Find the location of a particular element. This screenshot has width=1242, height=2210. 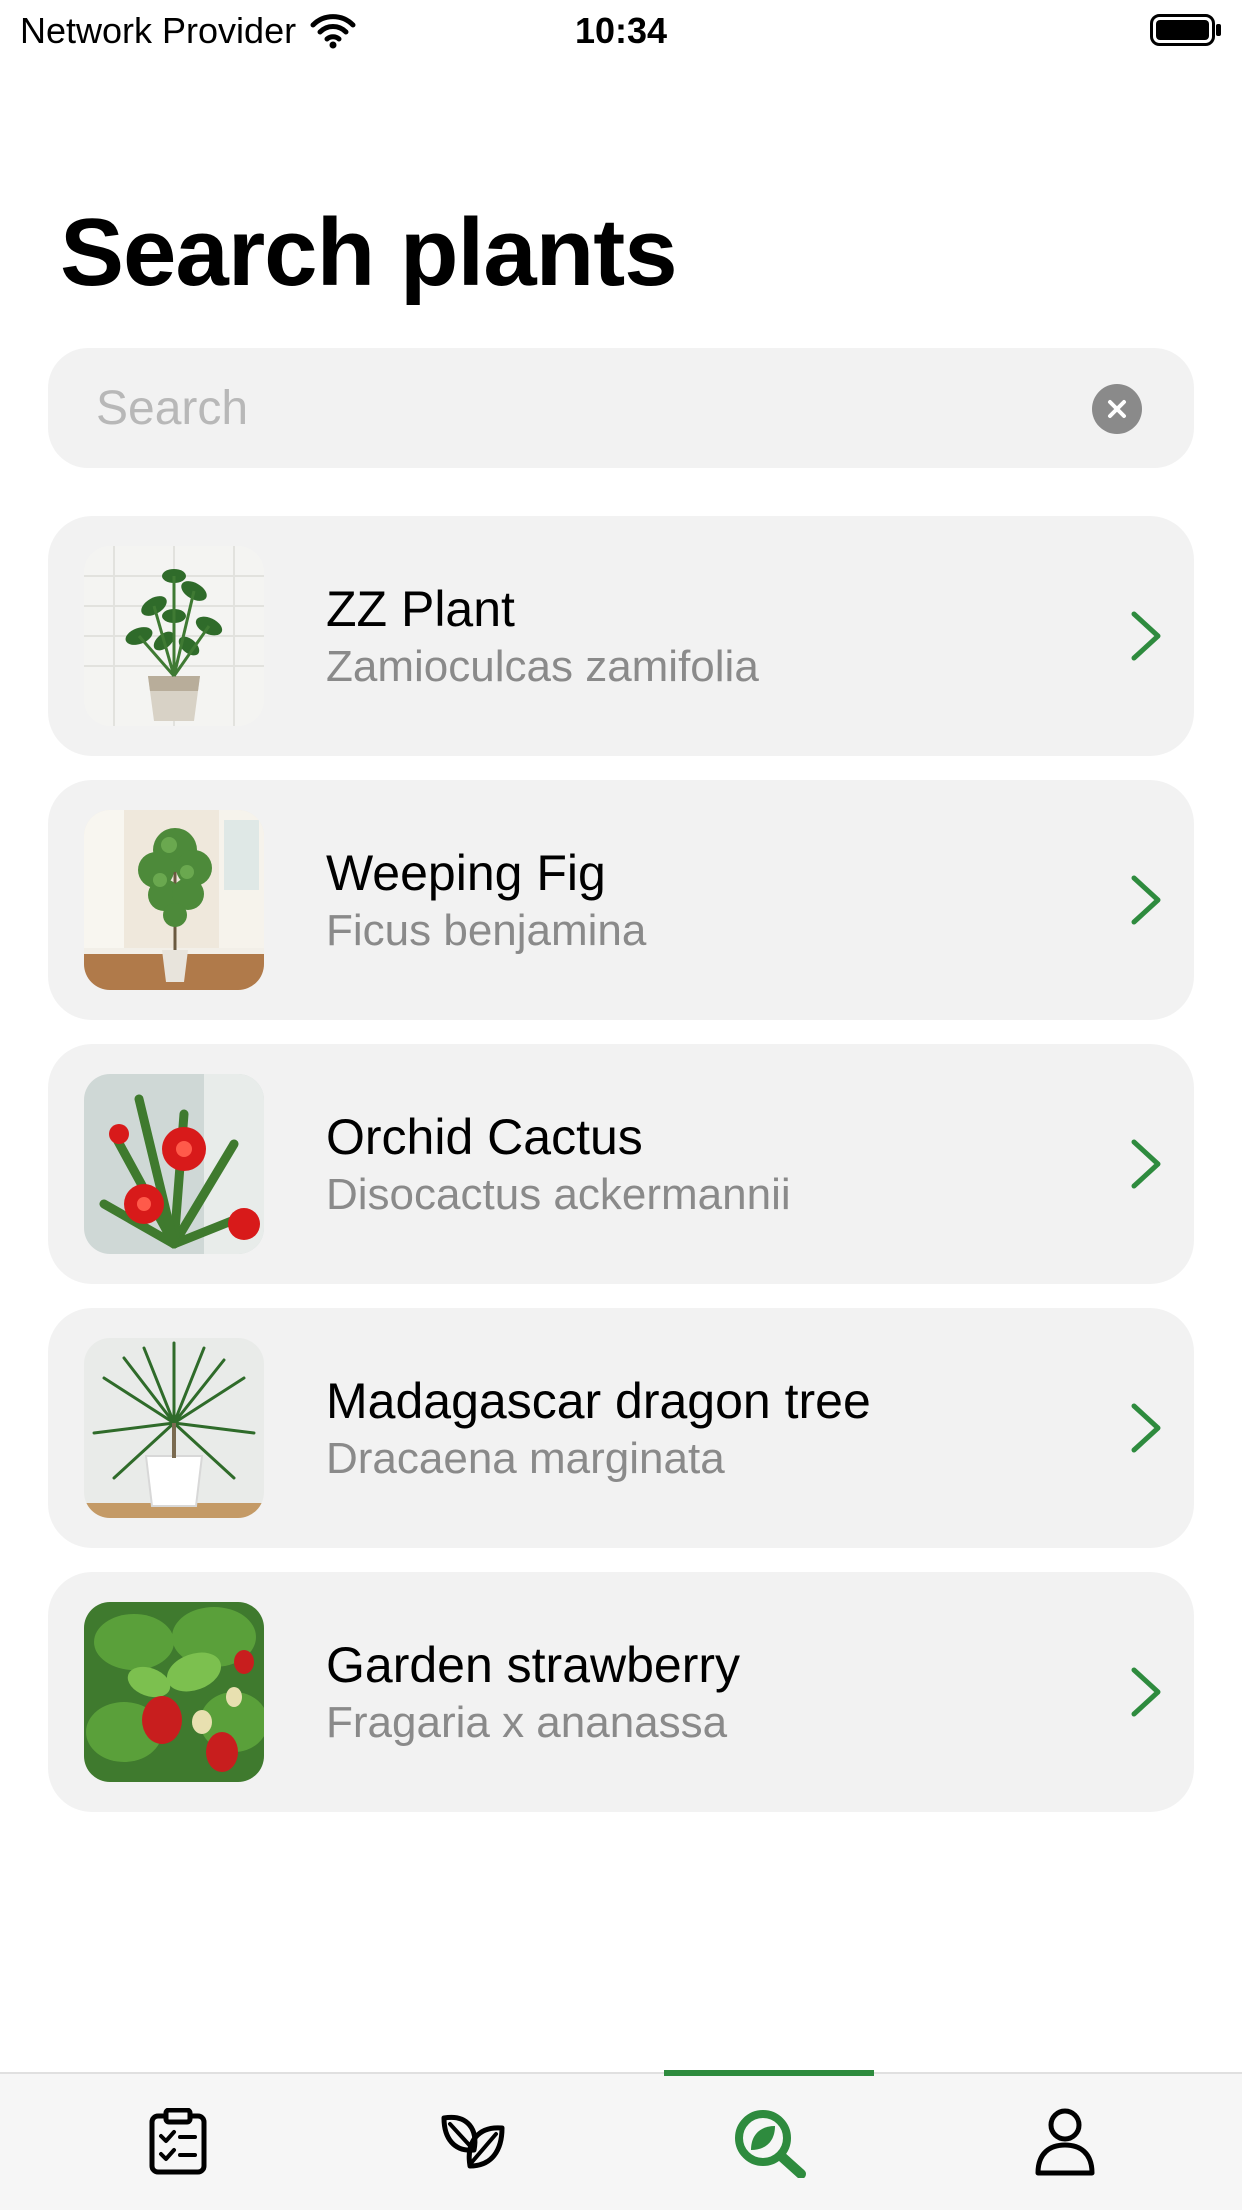

plant-row-orchid-cactus: Orchid Cactus Disocactus ackermannii is located at coordinates (621, 1164).